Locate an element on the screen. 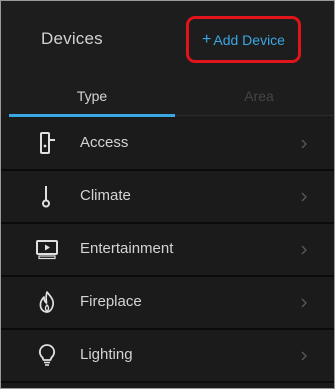  add-device-button: + Add Device is located at coordinates (243, 39).